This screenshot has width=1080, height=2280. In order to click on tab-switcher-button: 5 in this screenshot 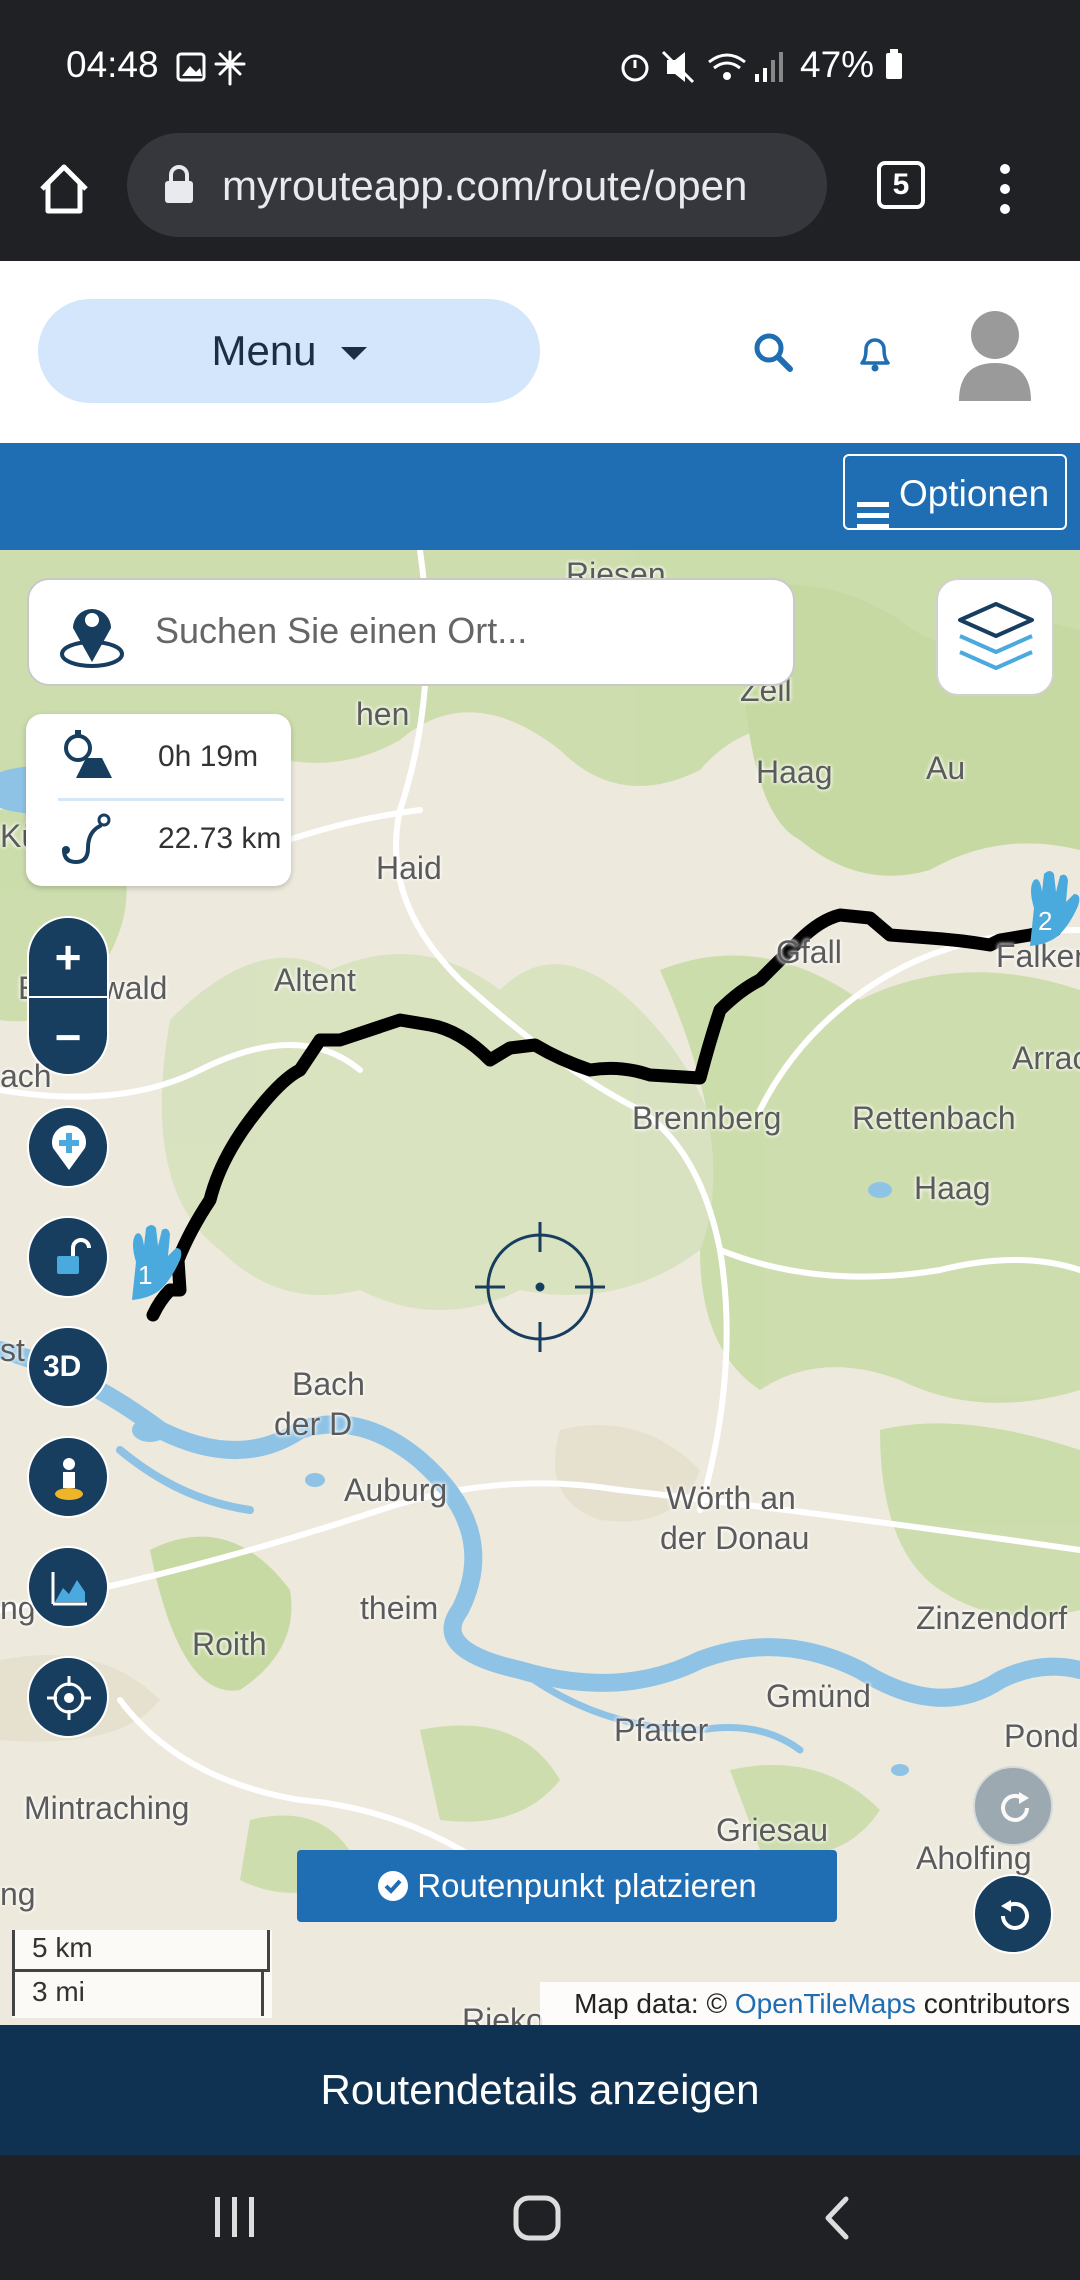, I will do `click(901, 185)`.